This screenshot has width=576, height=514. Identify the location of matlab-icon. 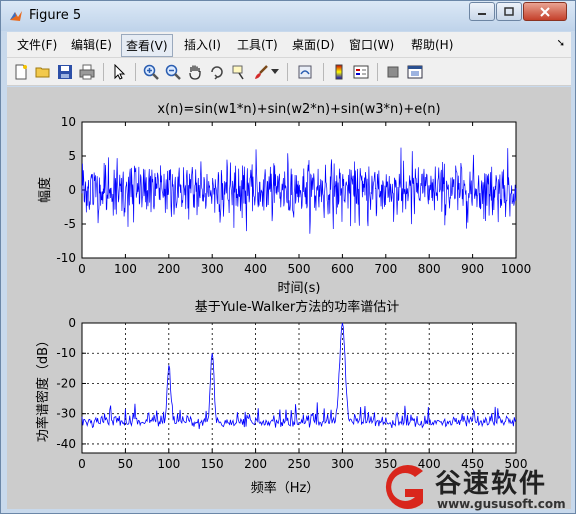
(16, 16).